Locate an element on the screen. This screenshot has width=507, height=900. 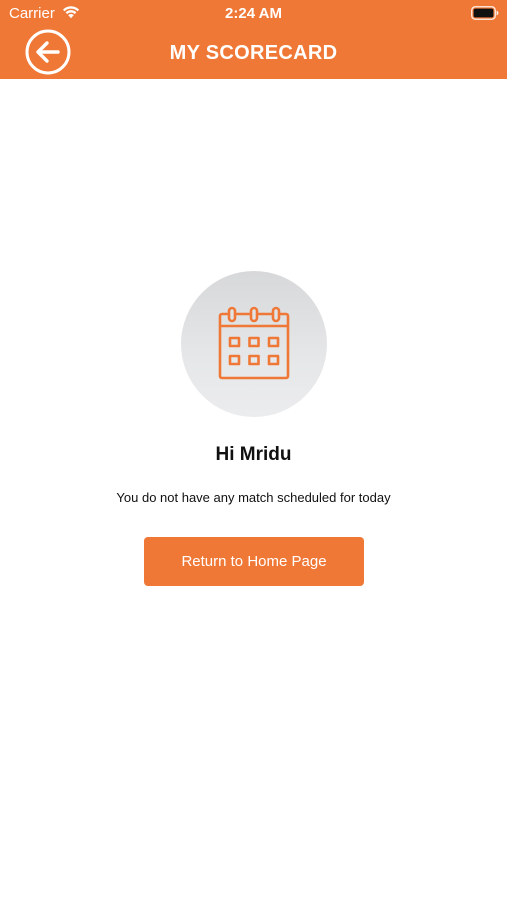
status-time: 2:24 AM is located at coordinates (253, 13).